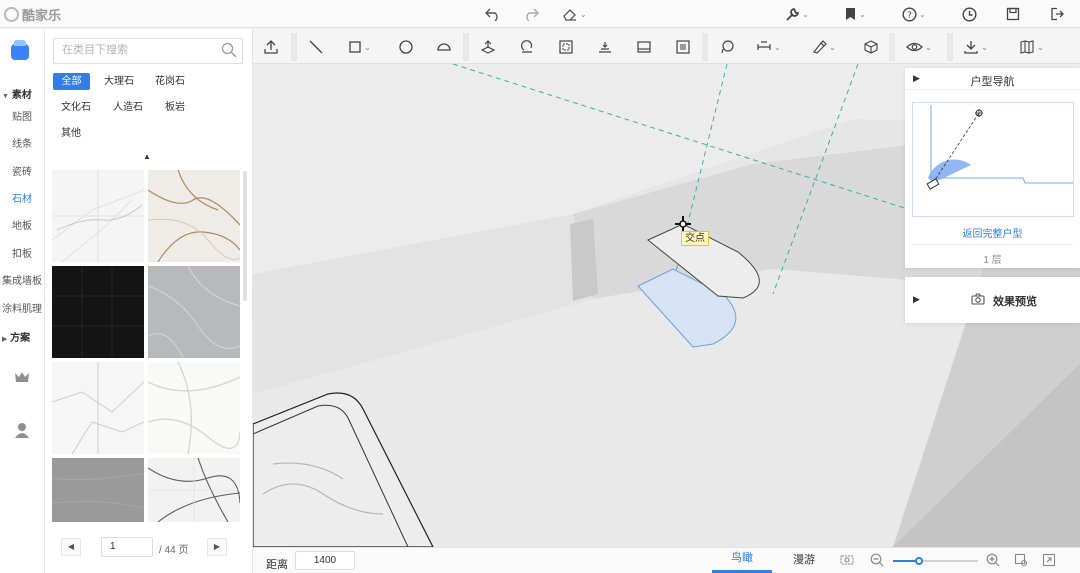 The image size is (1080, 573). What do you see at coordinates (683, 47) in the screenshot?
I see `frame-button` at bounding box center [683, 47].